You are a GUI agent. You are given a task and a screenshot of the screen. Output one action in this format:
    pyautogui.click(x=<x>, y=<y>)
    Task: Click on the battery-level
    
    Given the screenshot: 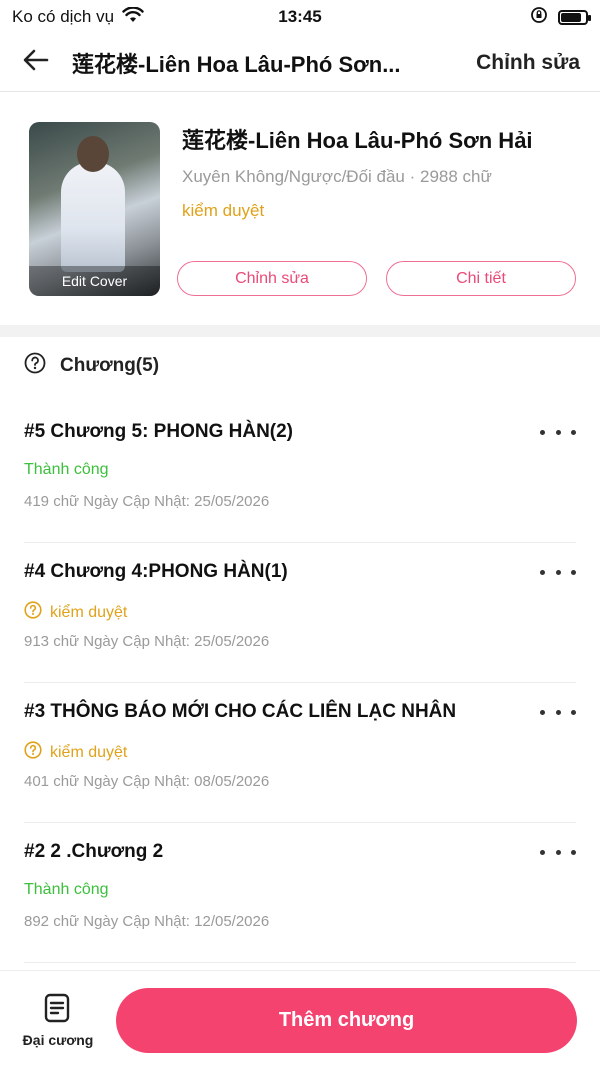 What is the action you would take?
    pyautogui.click(x=571, y=17)
    